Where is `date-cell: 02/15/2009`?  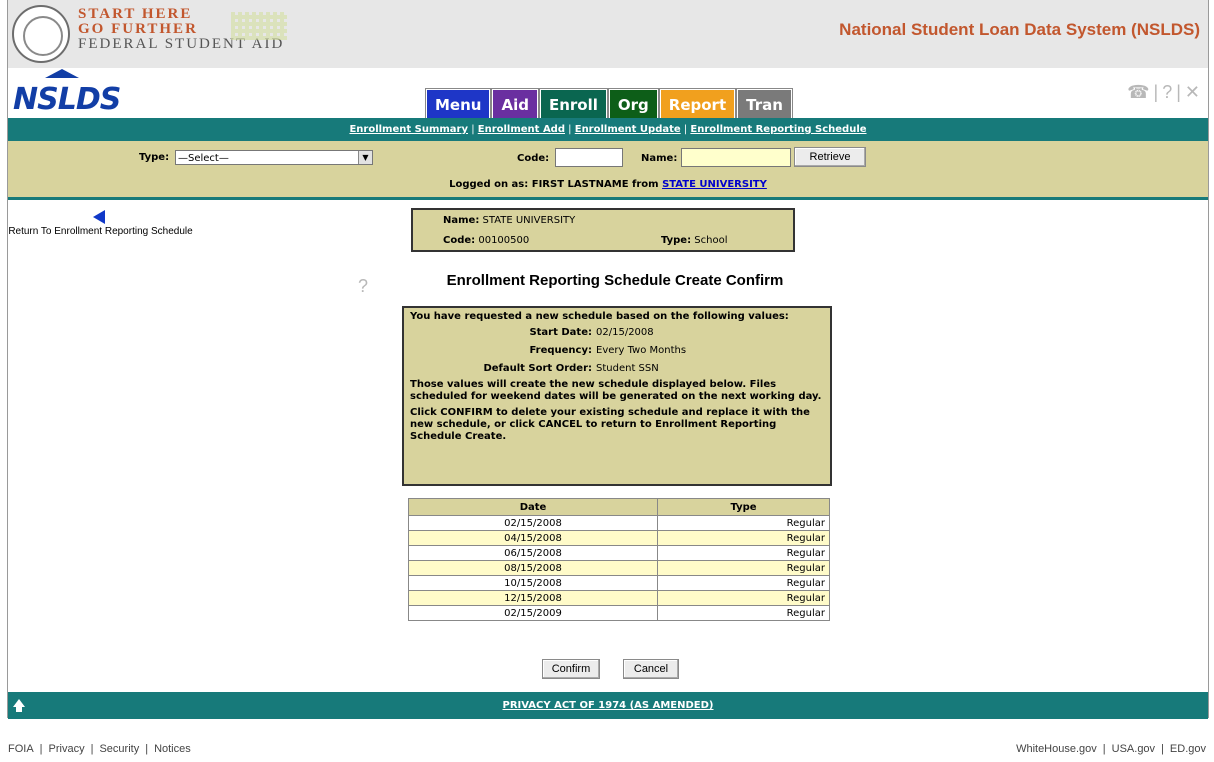 date-cell: 02/15/2009 is located at coordinates (533, 613).